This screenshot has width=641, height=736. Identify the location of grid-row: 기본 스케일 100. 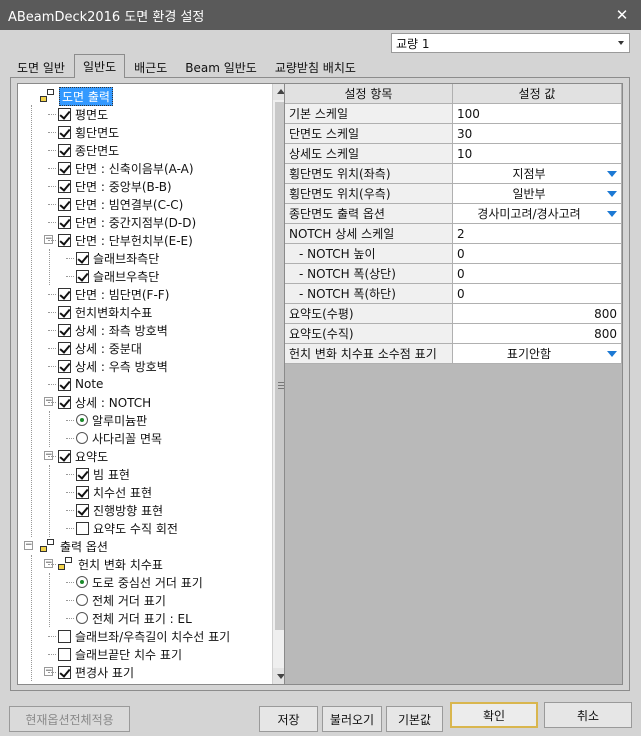
(453, 114).